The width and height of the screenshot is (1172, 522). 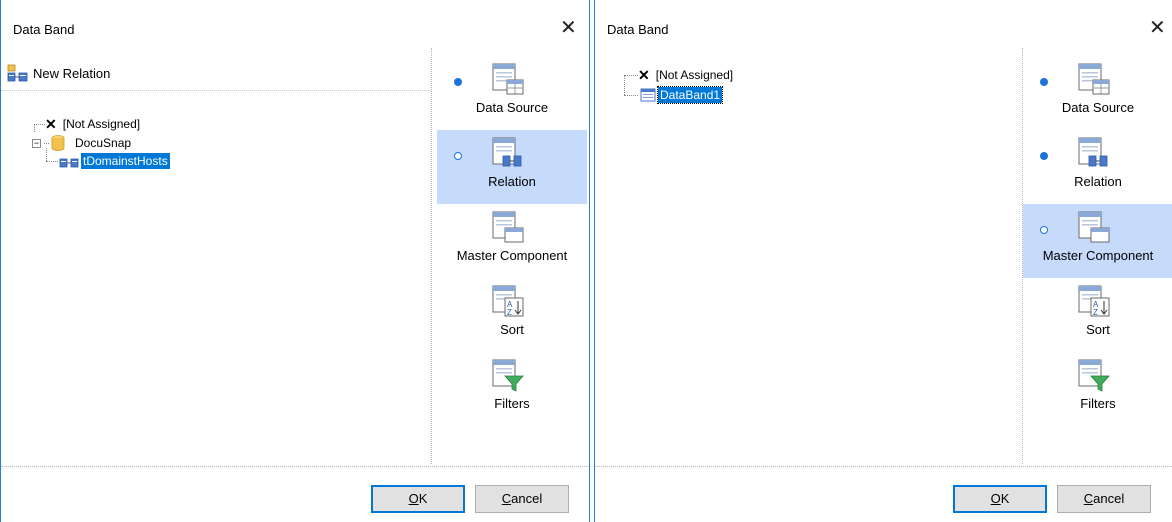 What do you see at coordinates (682, 95) in the screenshot?
I see `tree-item-databand1: DataBand1` at bounding box center [682, 95].